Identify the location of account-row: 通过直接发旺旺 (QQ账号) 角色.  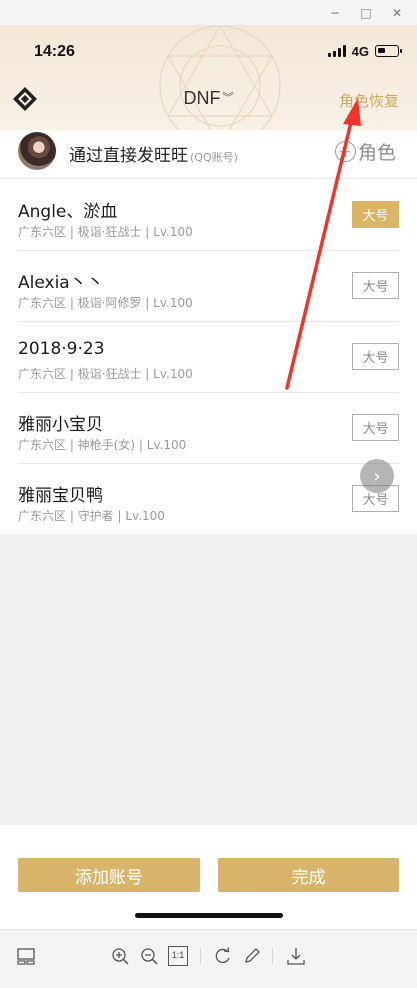
(208, 154).